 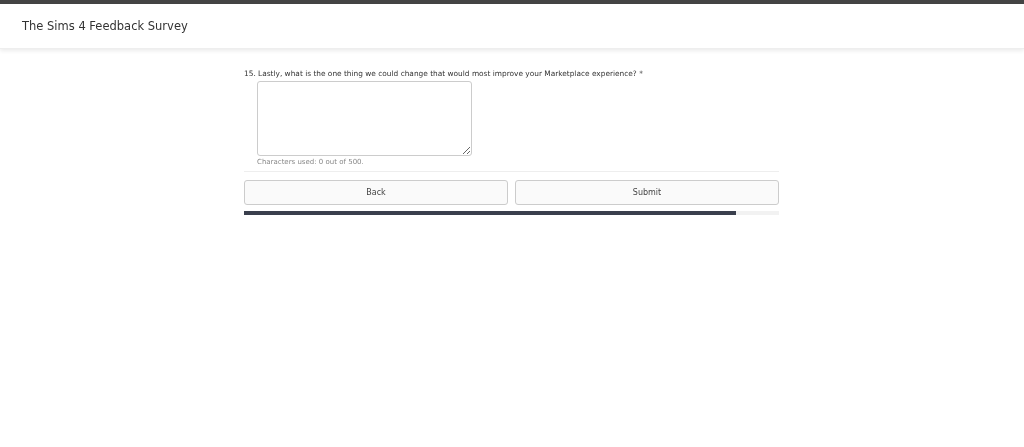 I want to click on nav-button: Submit, so click(x=647, y=192).